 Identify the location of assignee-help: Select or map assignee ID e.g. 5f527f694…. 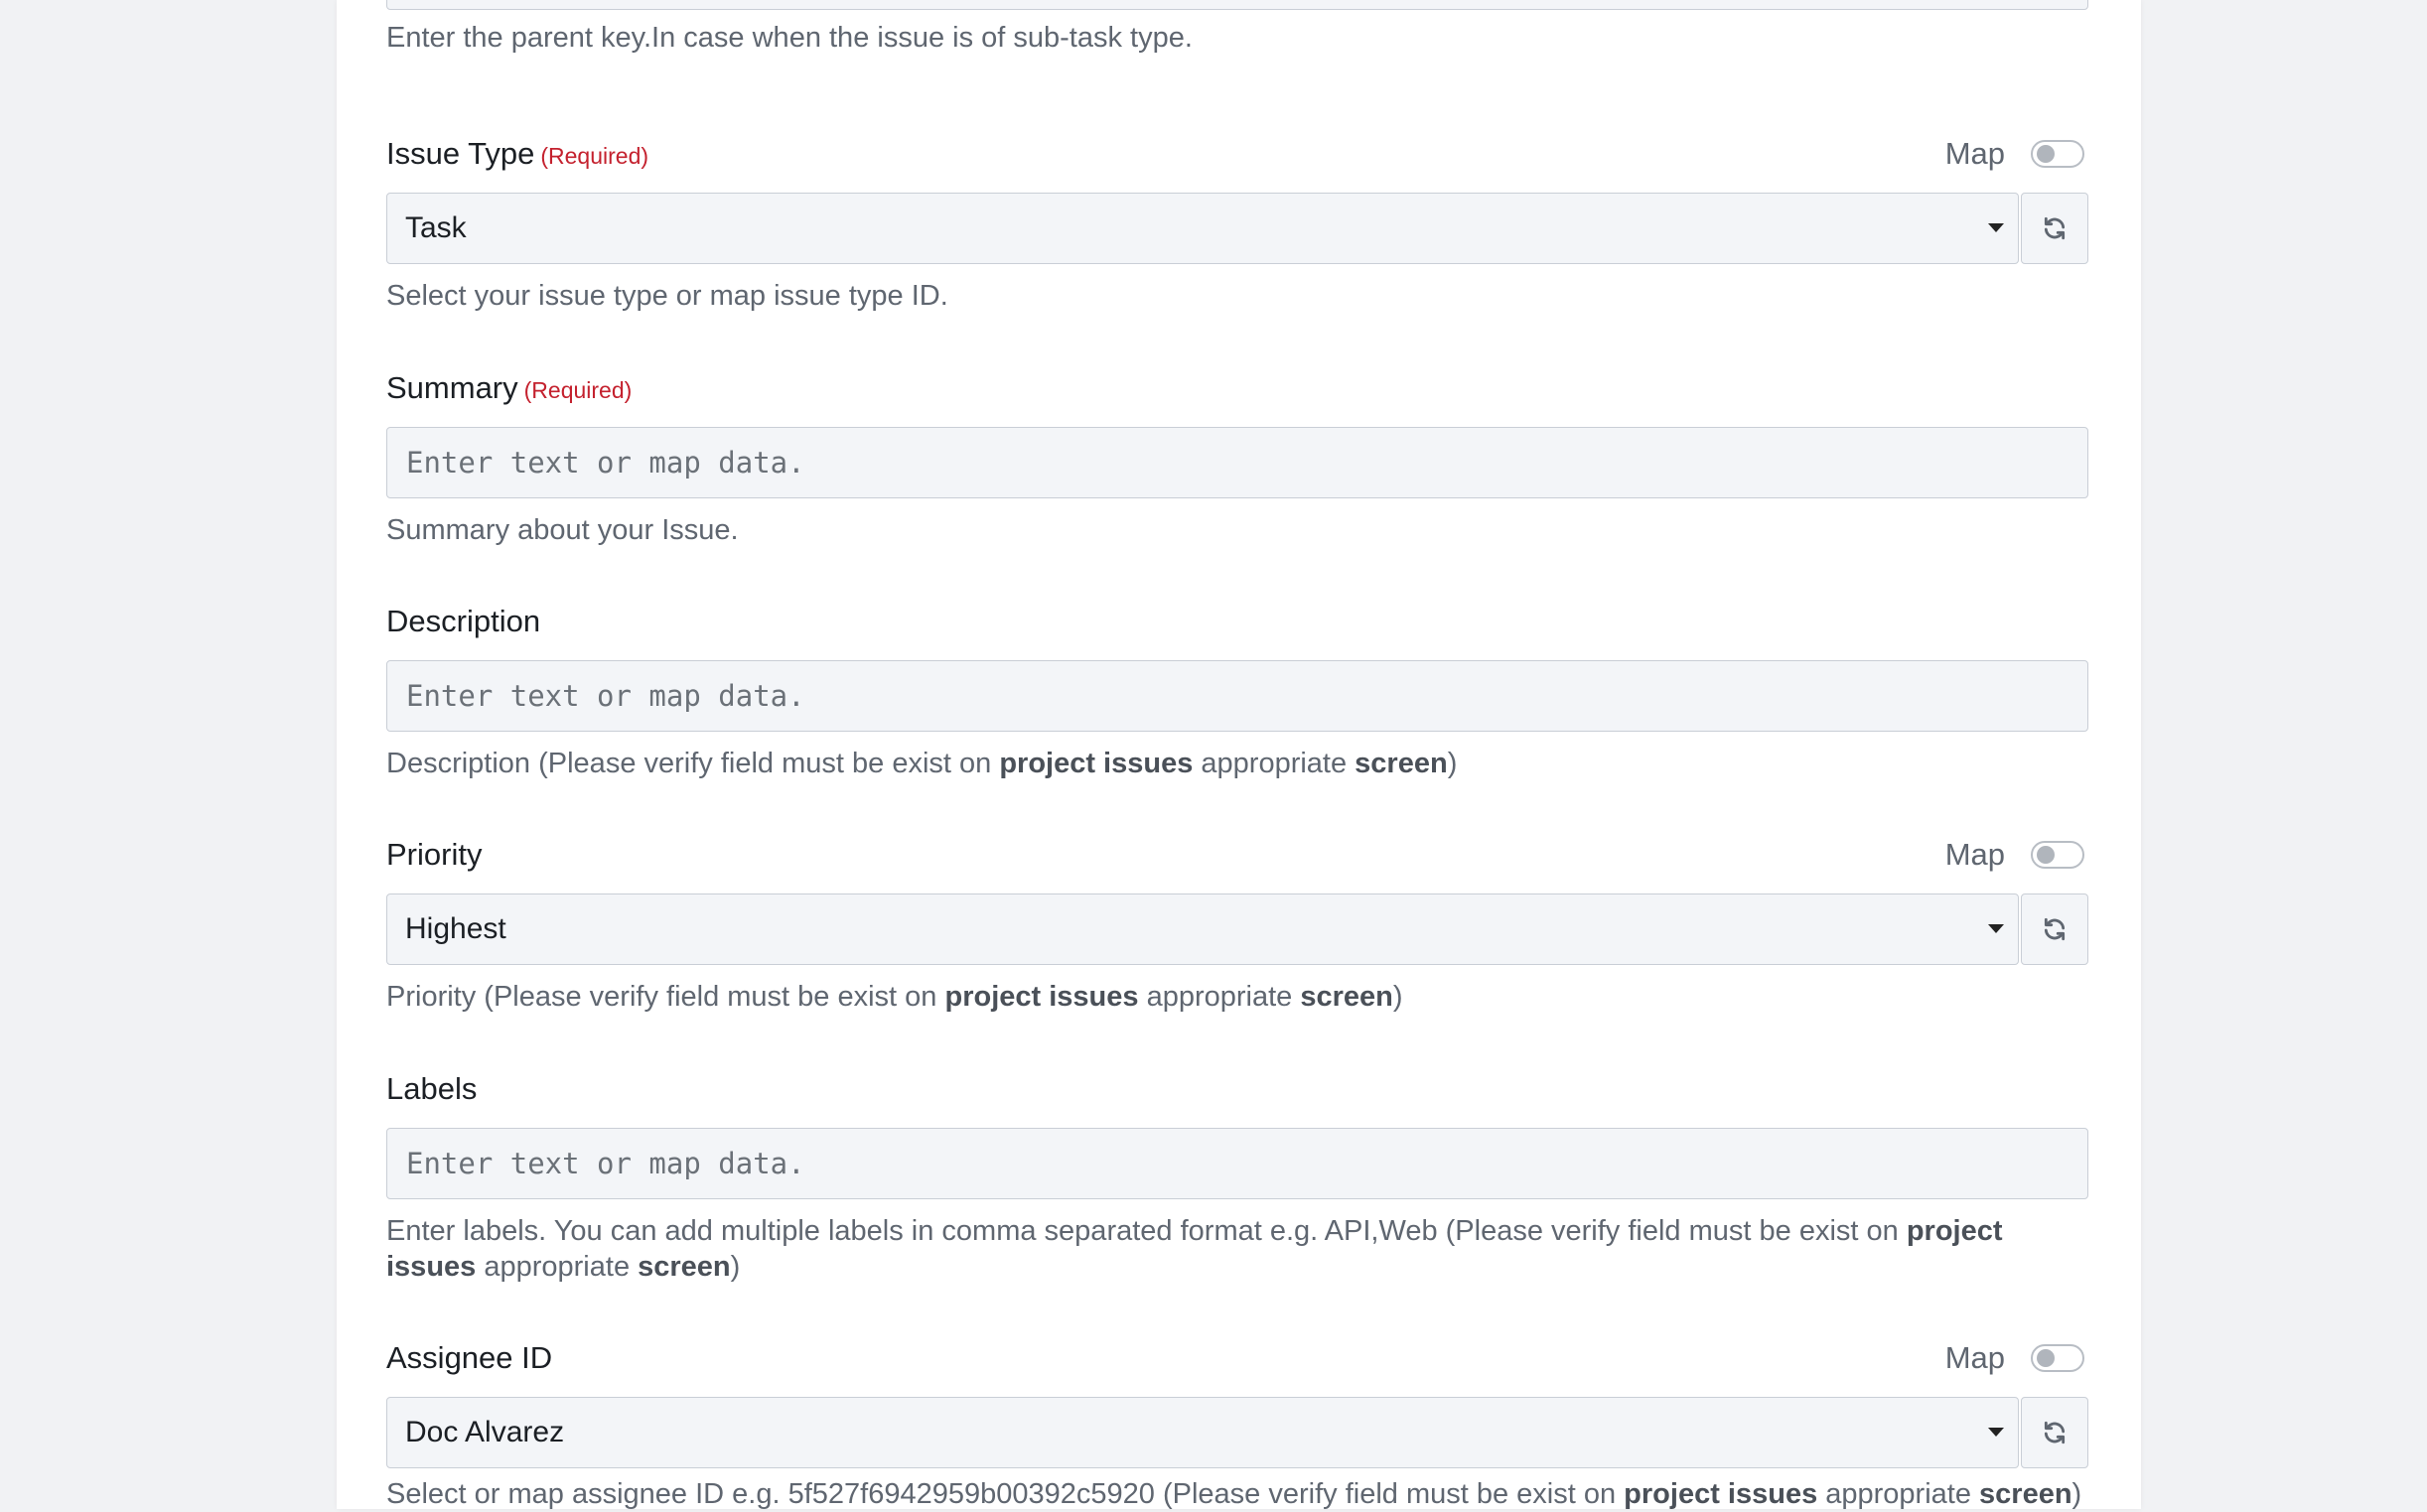
(1237, 1494).